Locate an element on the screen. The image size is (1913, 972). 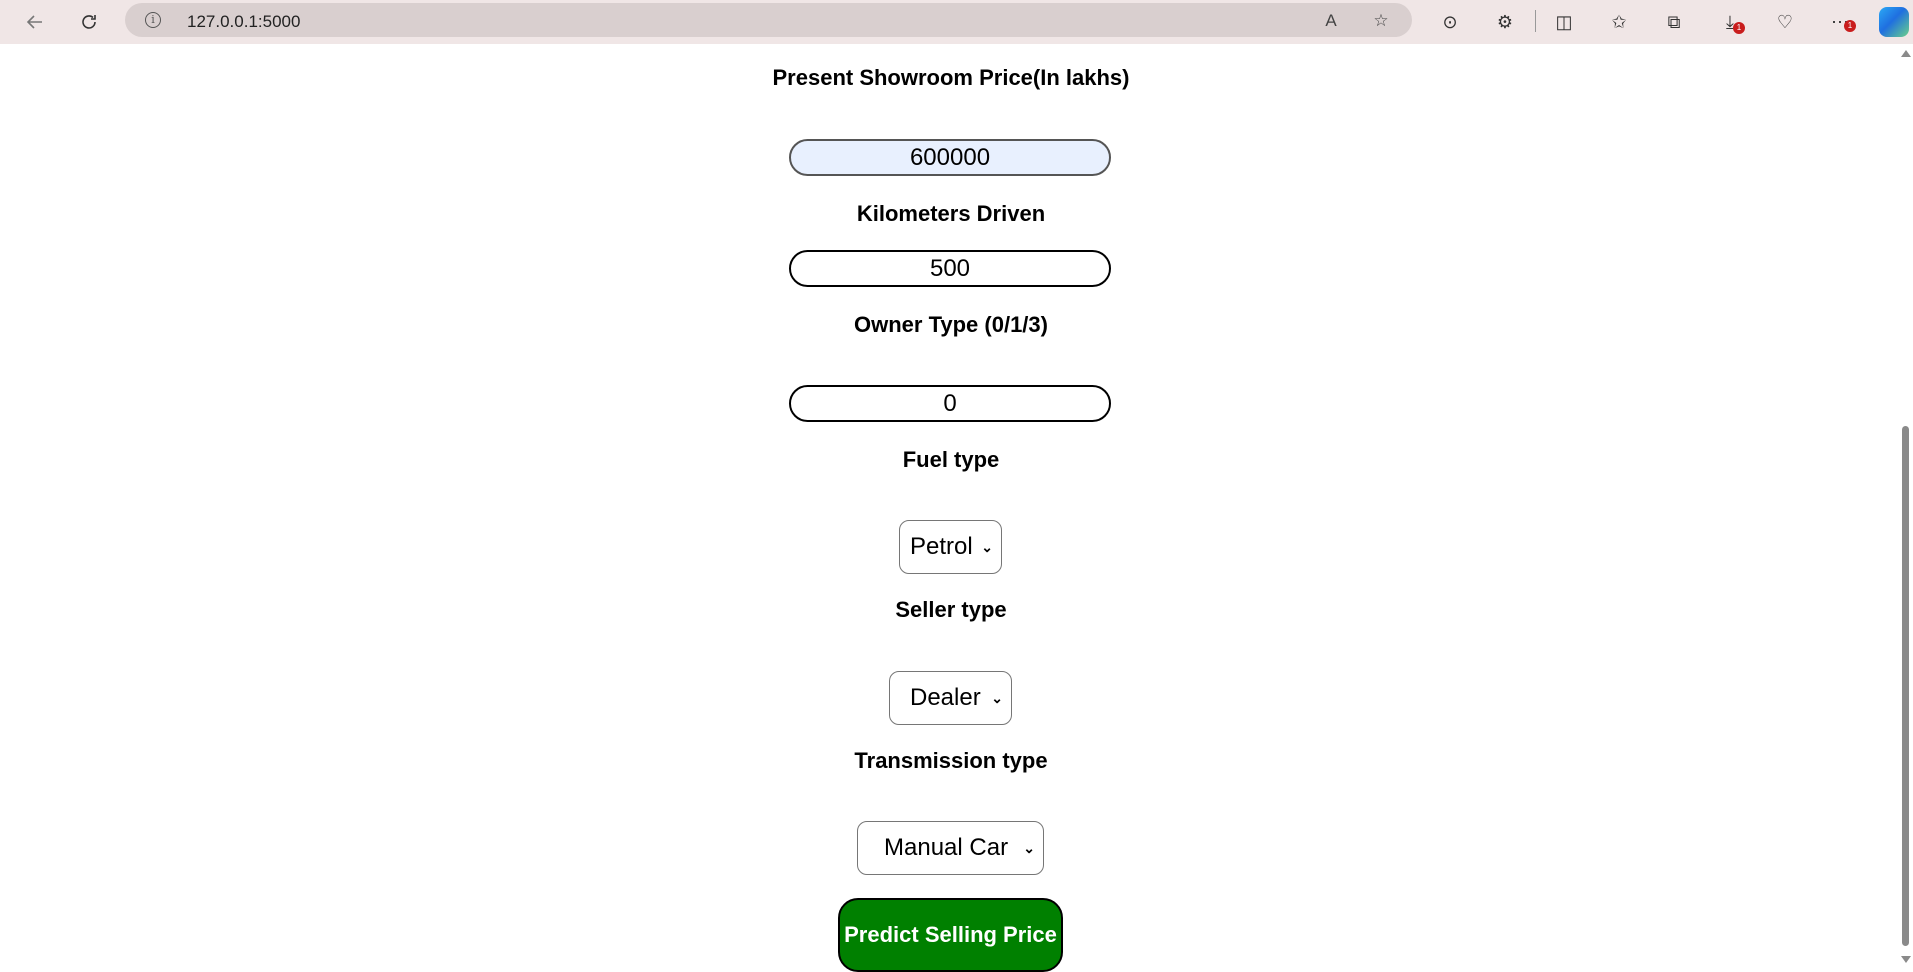
owner-type-label: Owner Type (0/1/3) is located at coordinates (951, 324).